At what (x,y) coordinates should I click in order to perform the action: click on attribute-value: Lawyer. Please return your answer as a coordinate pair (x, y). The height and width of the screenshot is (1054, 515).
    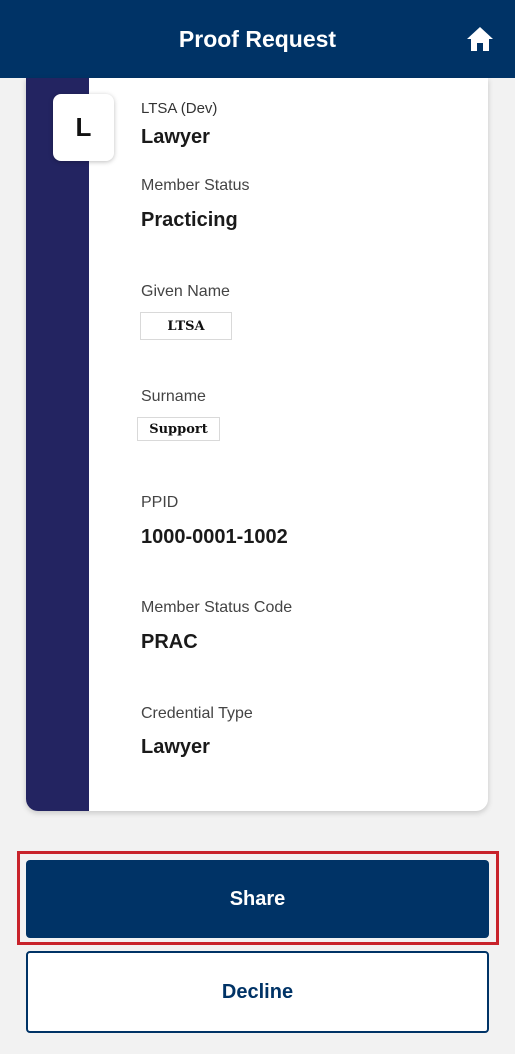
    Looking at the image, I should click on (175, 747).